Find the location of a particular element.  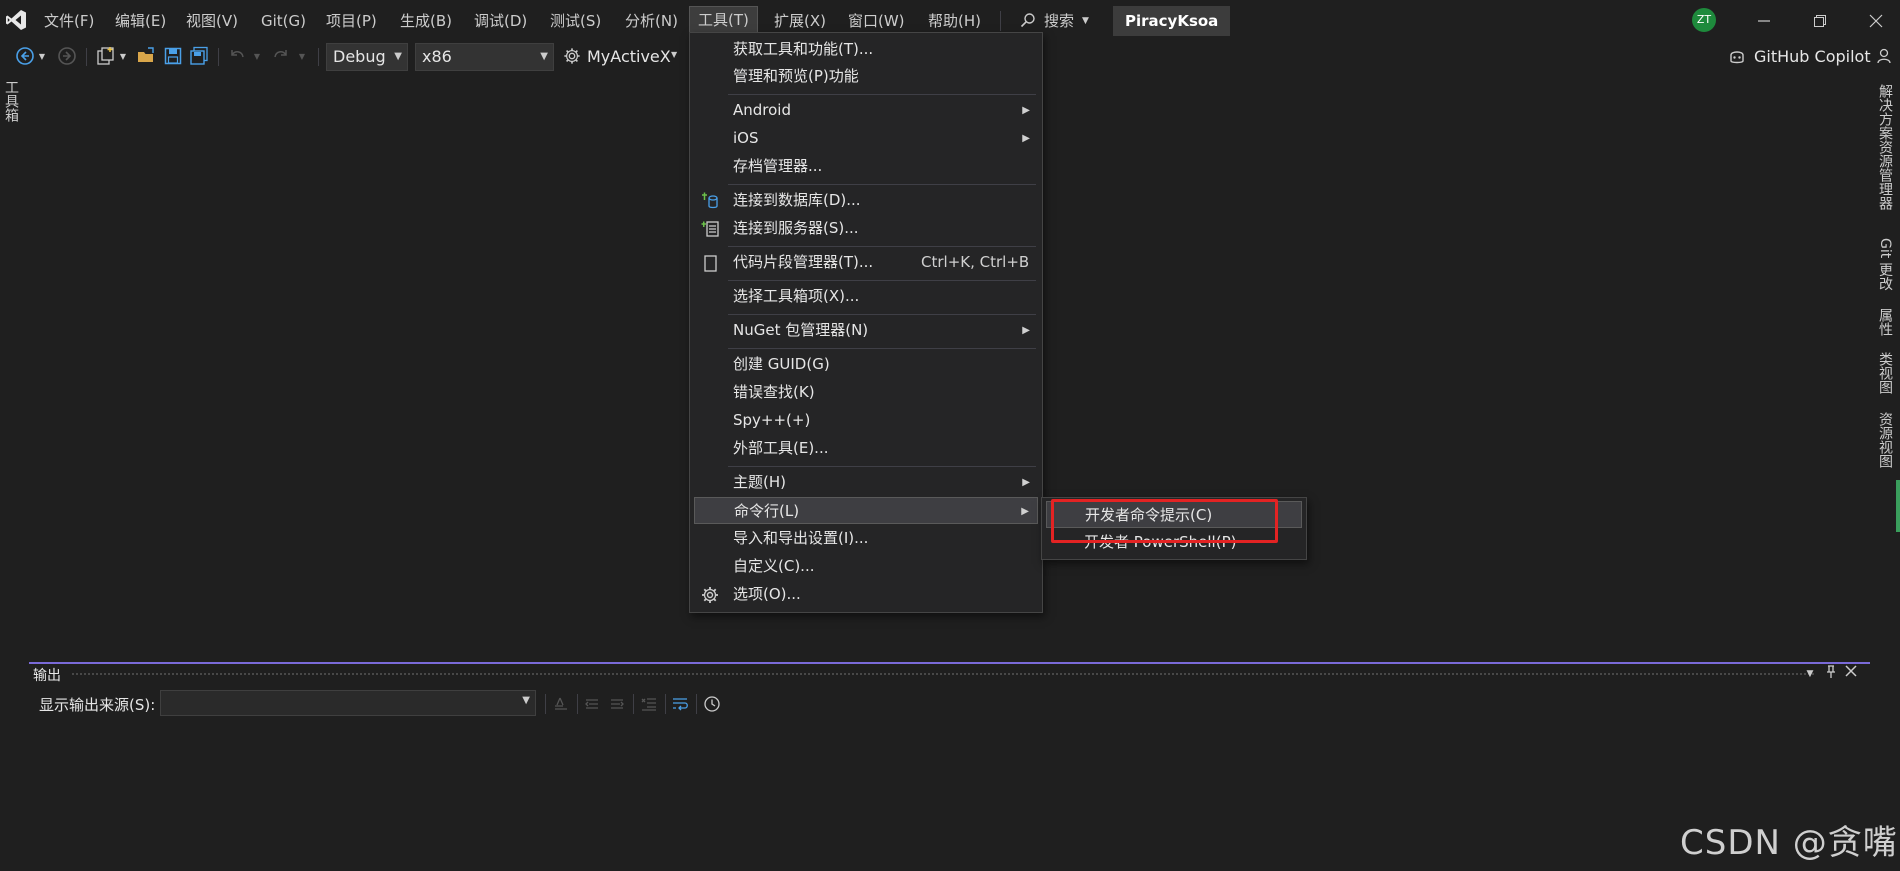

menu-test: 测试(S) is located at coordinates (575, 21).